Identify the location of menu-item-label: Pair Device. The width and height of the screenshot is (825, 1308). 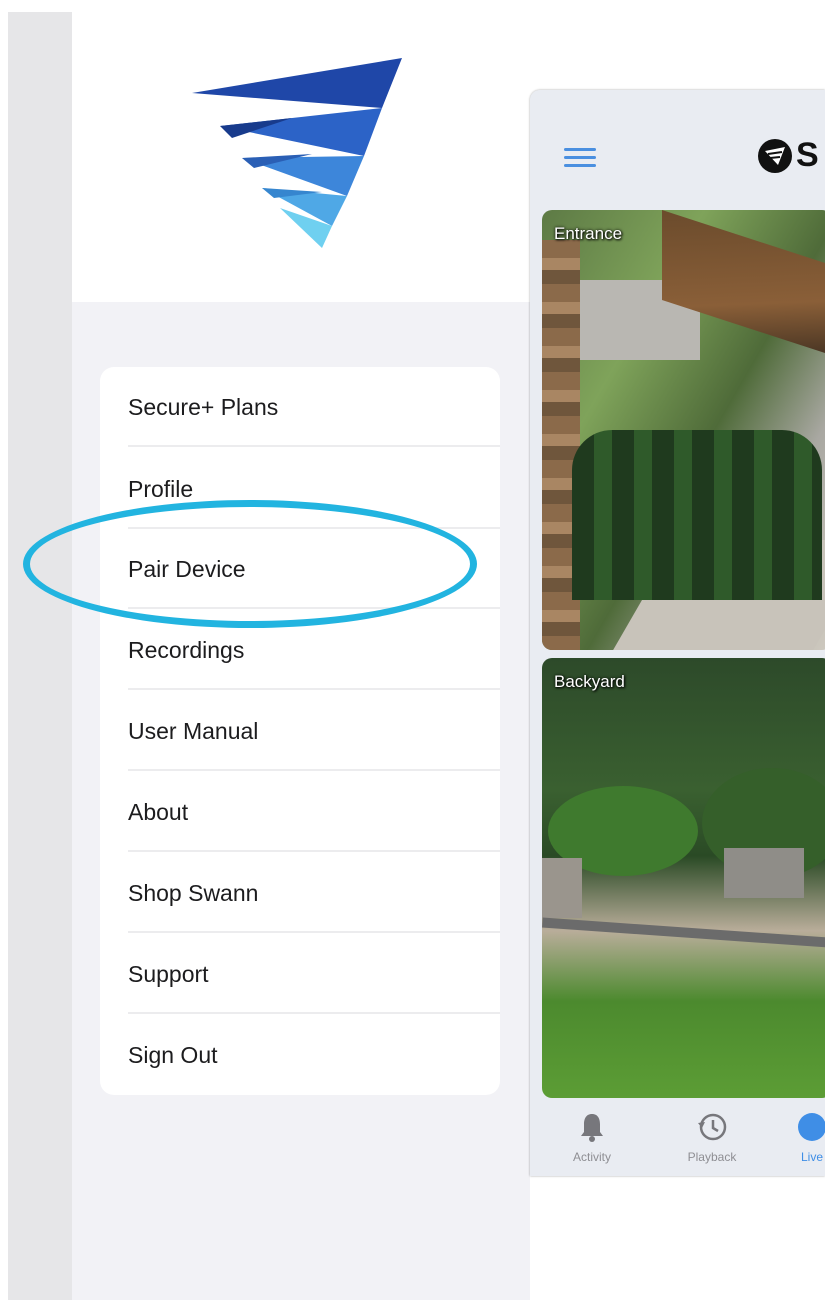
(187, 568).